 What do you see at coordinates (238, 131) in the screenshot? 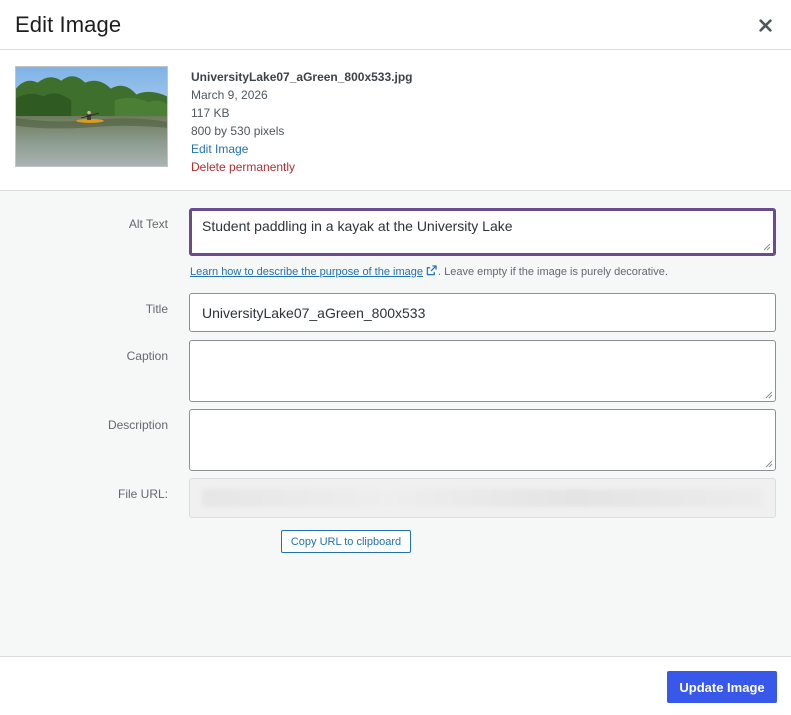
I see `image-dimensions: 800 by 530 pixels` at bounding box center [238, 131].